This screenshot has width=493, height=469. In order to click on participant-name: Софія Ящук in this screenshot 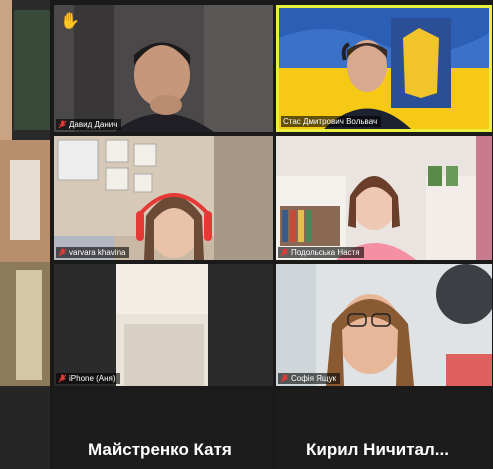, I will do `click(314, 378)`.